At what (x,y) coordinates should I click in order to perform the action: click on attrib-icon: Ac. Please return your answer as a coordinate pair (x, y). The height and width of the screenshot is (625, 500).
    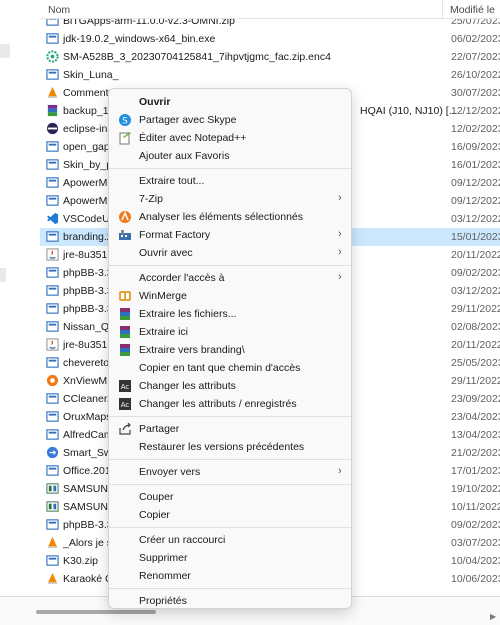
    Looking at the image, I should click on (125, 404).